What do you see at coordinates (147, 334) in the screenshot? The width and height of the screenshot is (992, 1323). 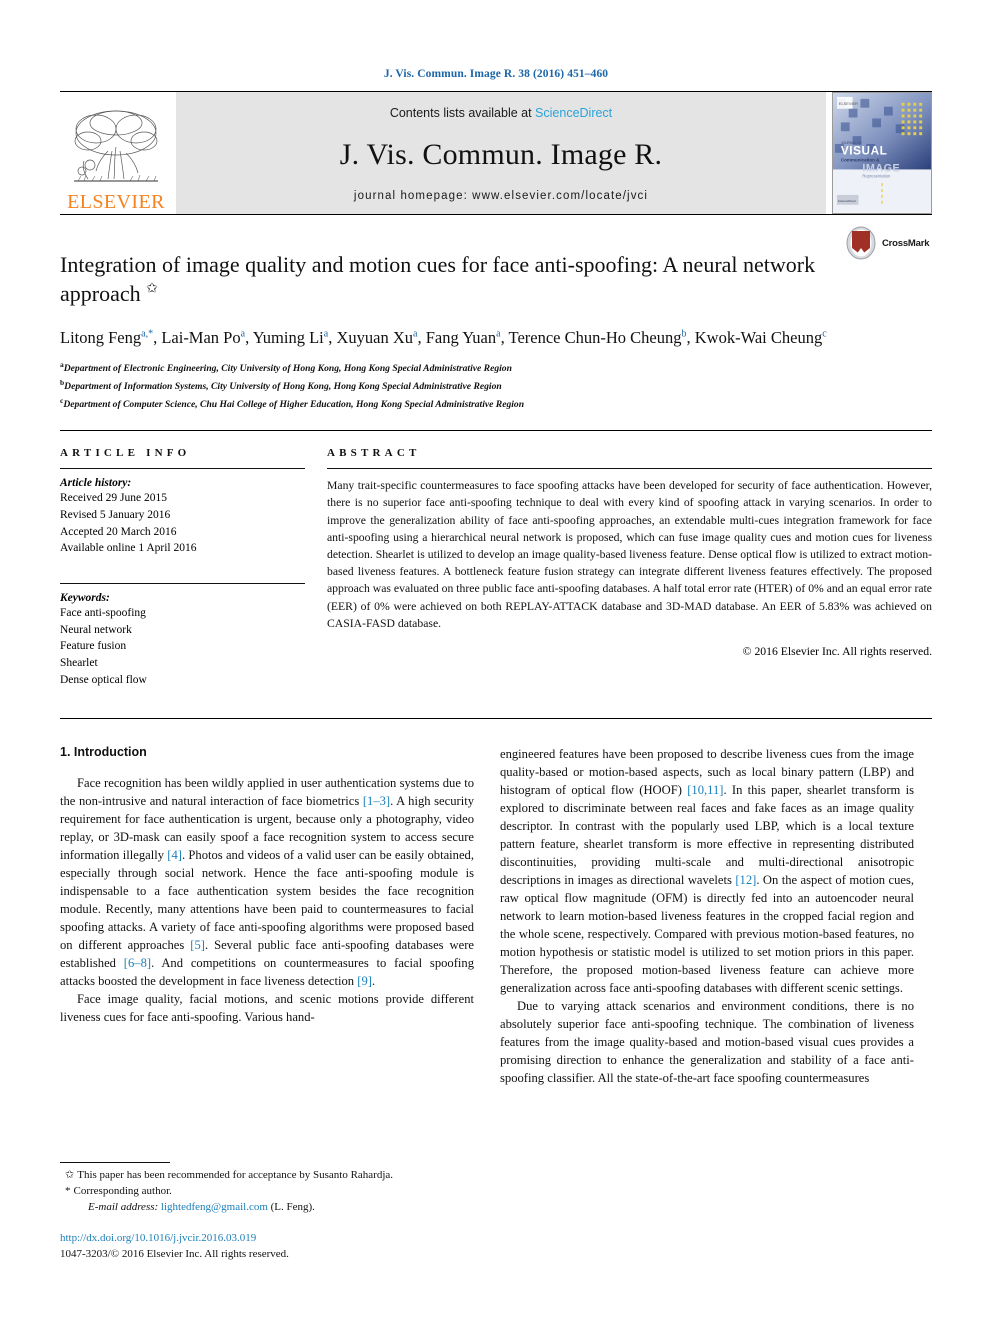 I see `author-affil-mark: a,*` at bounding box center [147, 334].